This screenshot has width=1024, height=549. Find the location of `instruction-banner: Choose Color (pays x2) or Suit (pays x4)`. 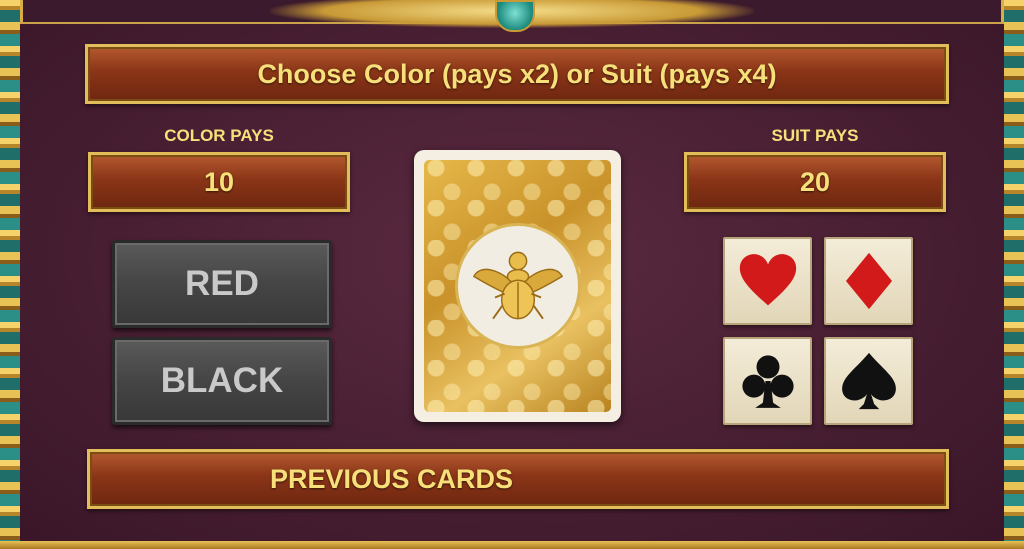

instruction-banner: Choose Color (pays x2) or Suit (pays x4) is located at coordinates (517, 74).